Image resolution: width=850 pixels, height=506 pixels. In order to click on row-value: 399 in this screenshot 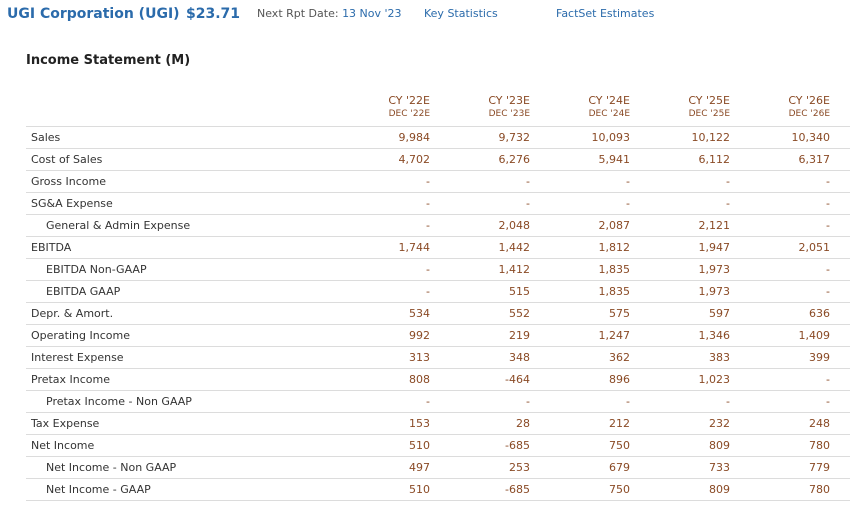, I will do `click(819, 357)`.